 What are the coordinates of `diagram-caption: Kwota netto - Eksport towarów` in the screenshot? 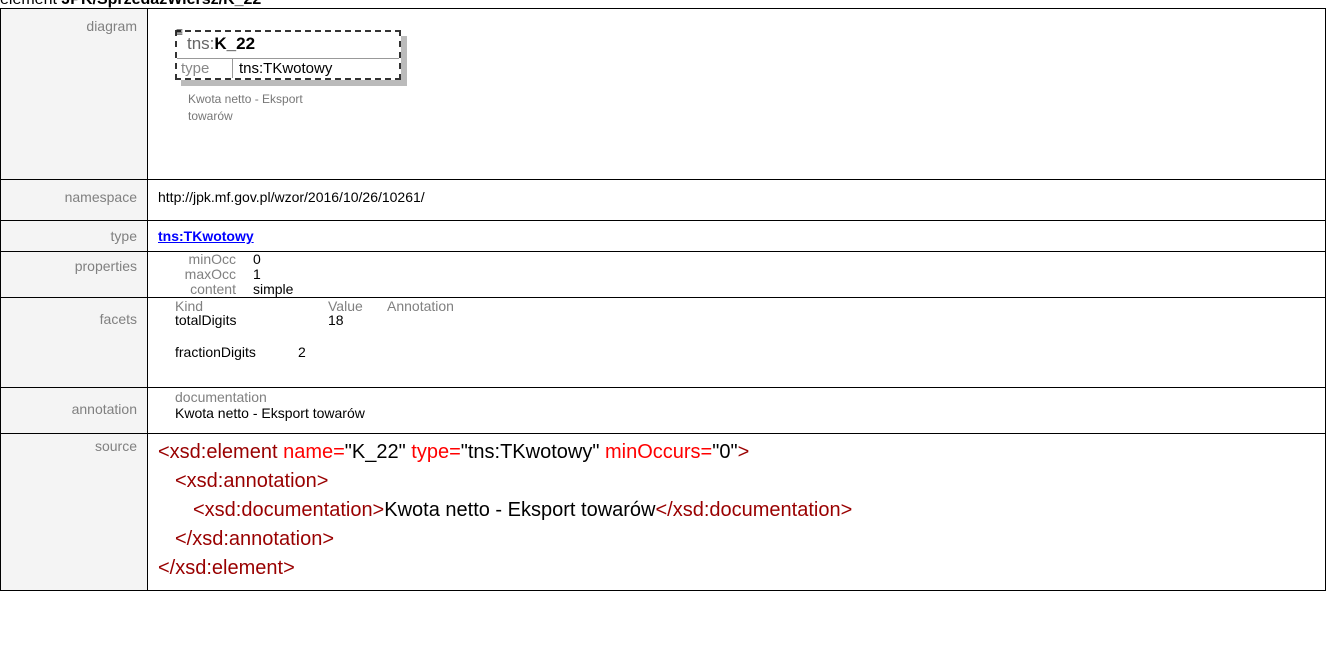 It's located at (245, 107).